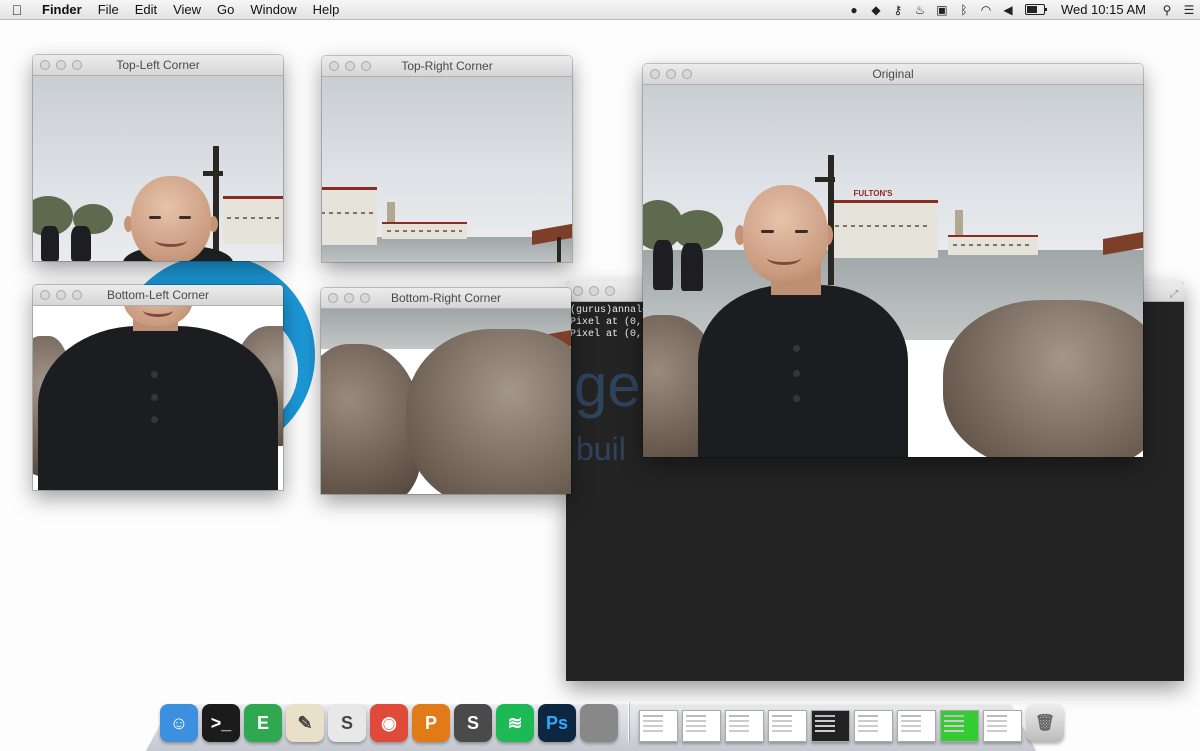 Image resolution: width=1200 pixels, height=751 pixels. I want to click on window-titlebar: Original, so click(893, 74).